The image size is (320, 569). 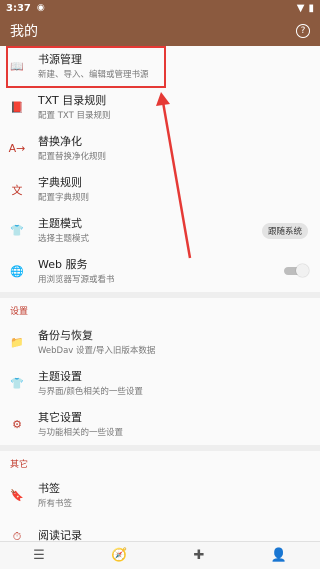 I want to click on web-service-toggle, so click(x=296, y=270).